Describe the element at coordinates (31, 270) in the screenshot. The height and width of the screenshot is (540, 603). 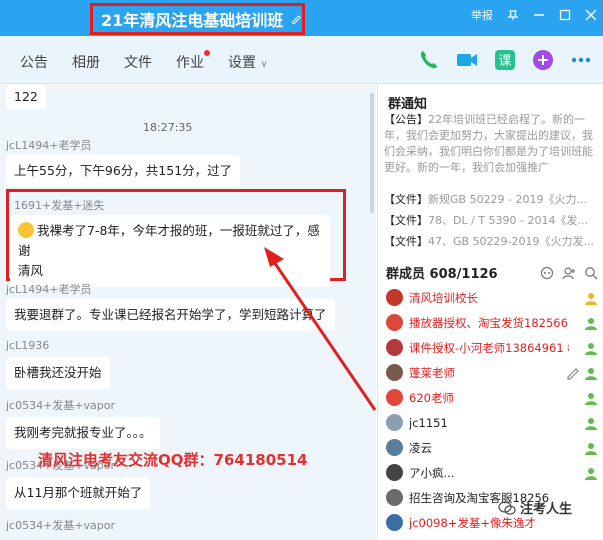
I see `message-text: 清风` at that location.